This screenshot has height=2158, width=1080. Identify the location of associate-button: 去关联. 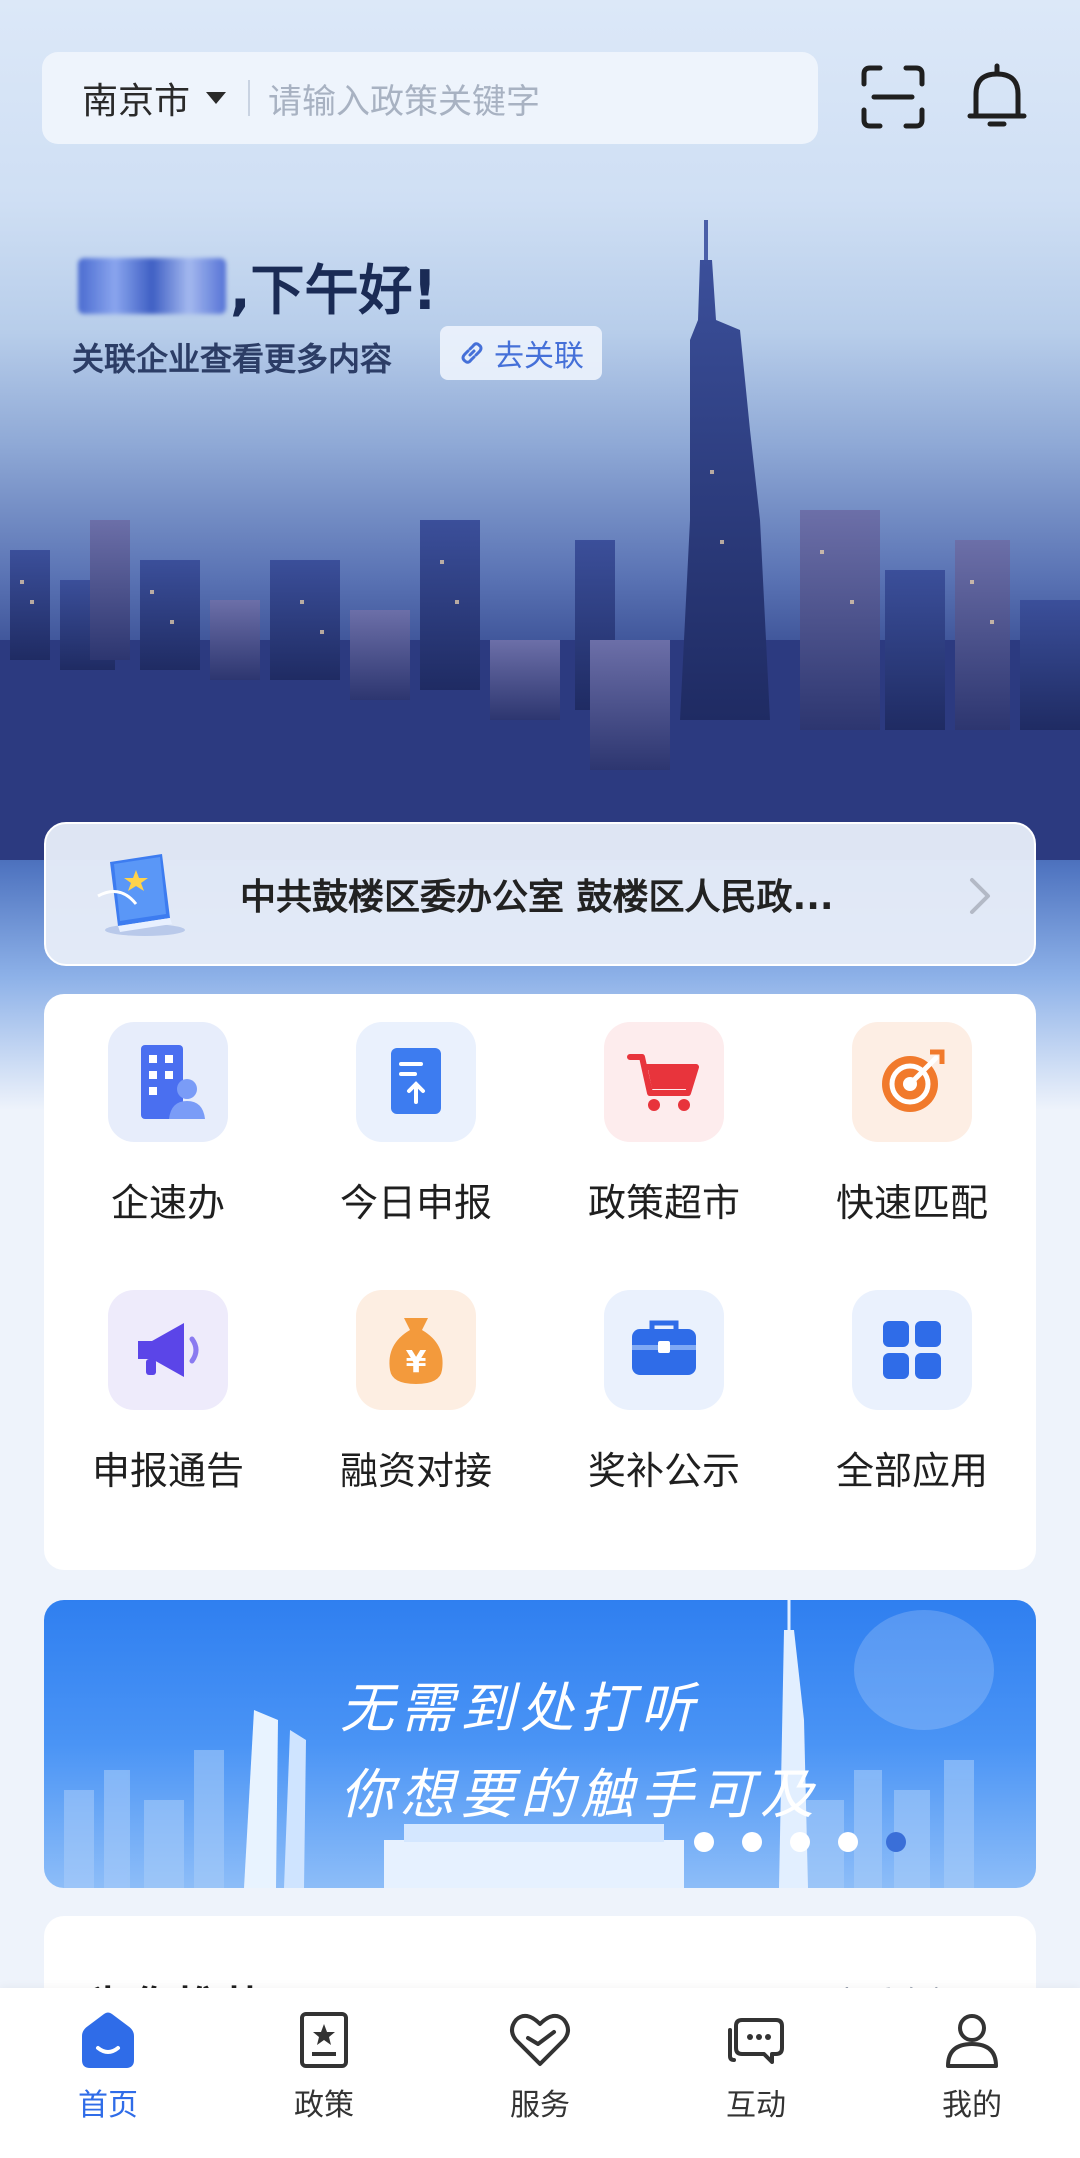
(521, 353).